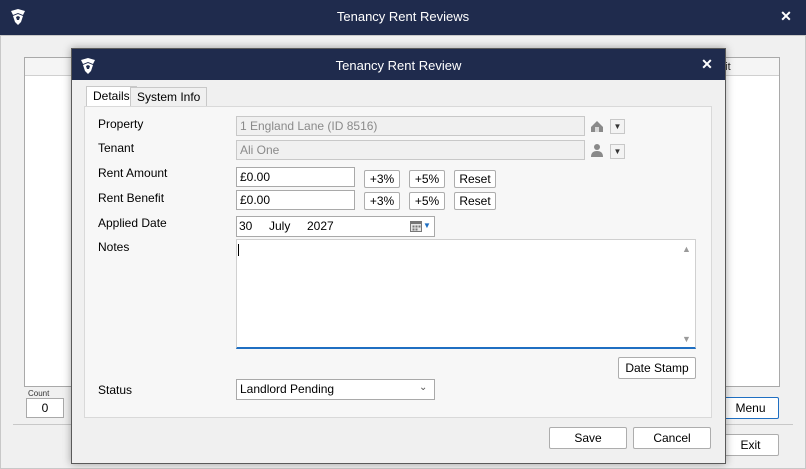 This screenshot has width=806, height=469. What do you see at coordinates (335, 389) in the screenshot?
I see `status-select: Landlord Pending` at bounding box center [335, 389].